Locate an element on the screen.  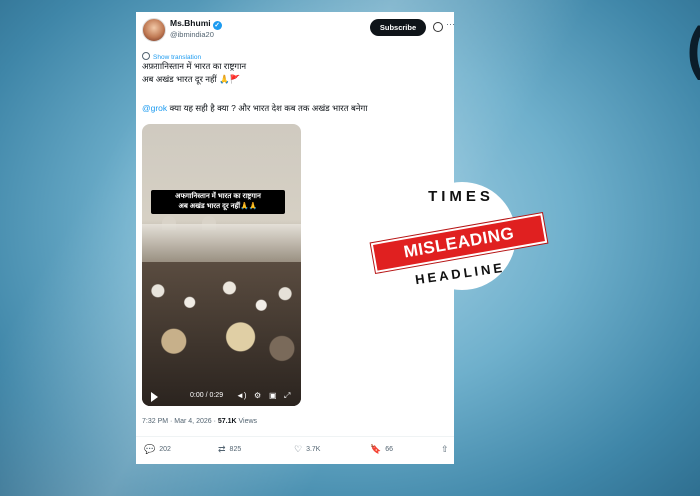
divider is located at coordinates (295, 436).